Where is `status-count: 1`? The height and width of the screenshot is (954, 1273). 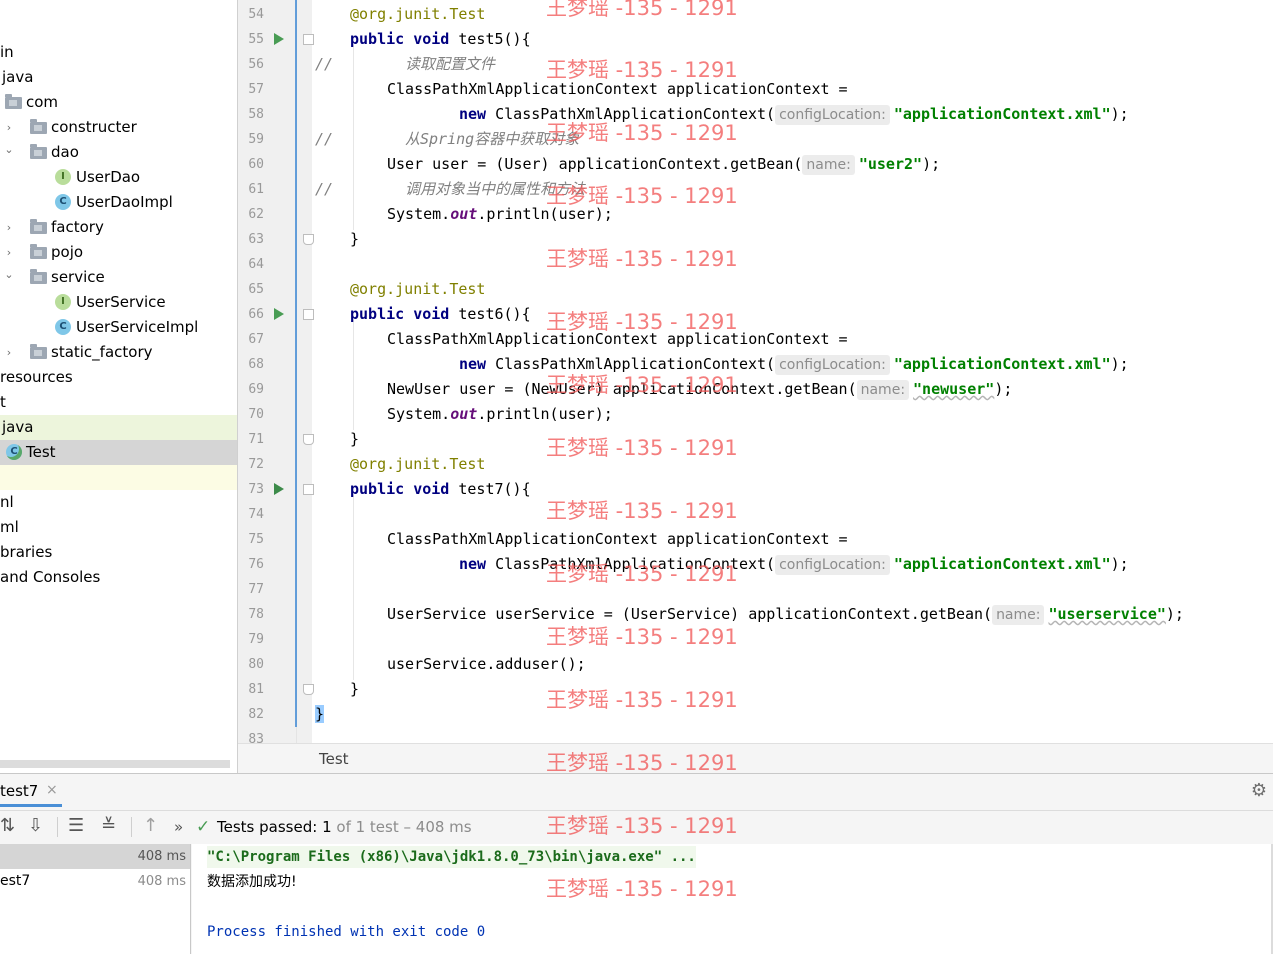
status-count: 1 is located at coordinates (327, 827).